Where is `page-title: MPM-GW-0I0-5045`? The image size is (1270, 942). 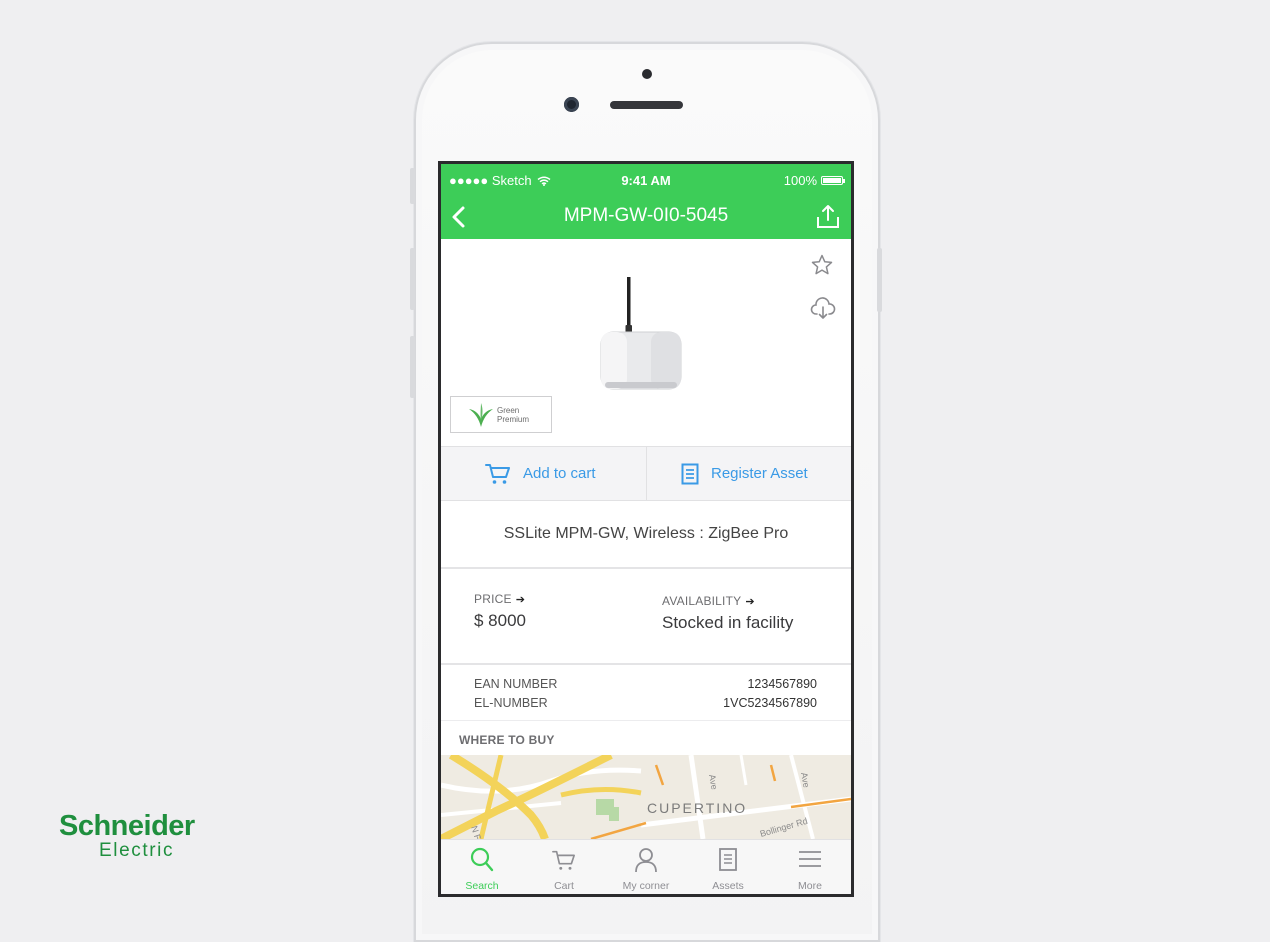
page-title: MPM-GW-0I0-5045 is located at coordinates (646, 215).